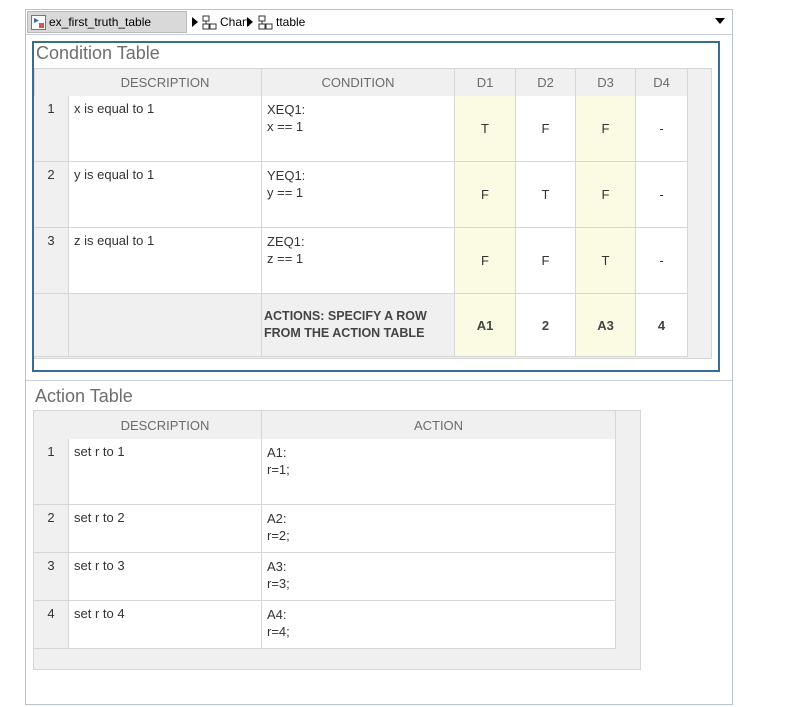 The image size is (786, 707). Describe the element at coordinates (358, 129) in the screenshot. I see `condition-row-condition: XEQ1: x == 1` at that location.